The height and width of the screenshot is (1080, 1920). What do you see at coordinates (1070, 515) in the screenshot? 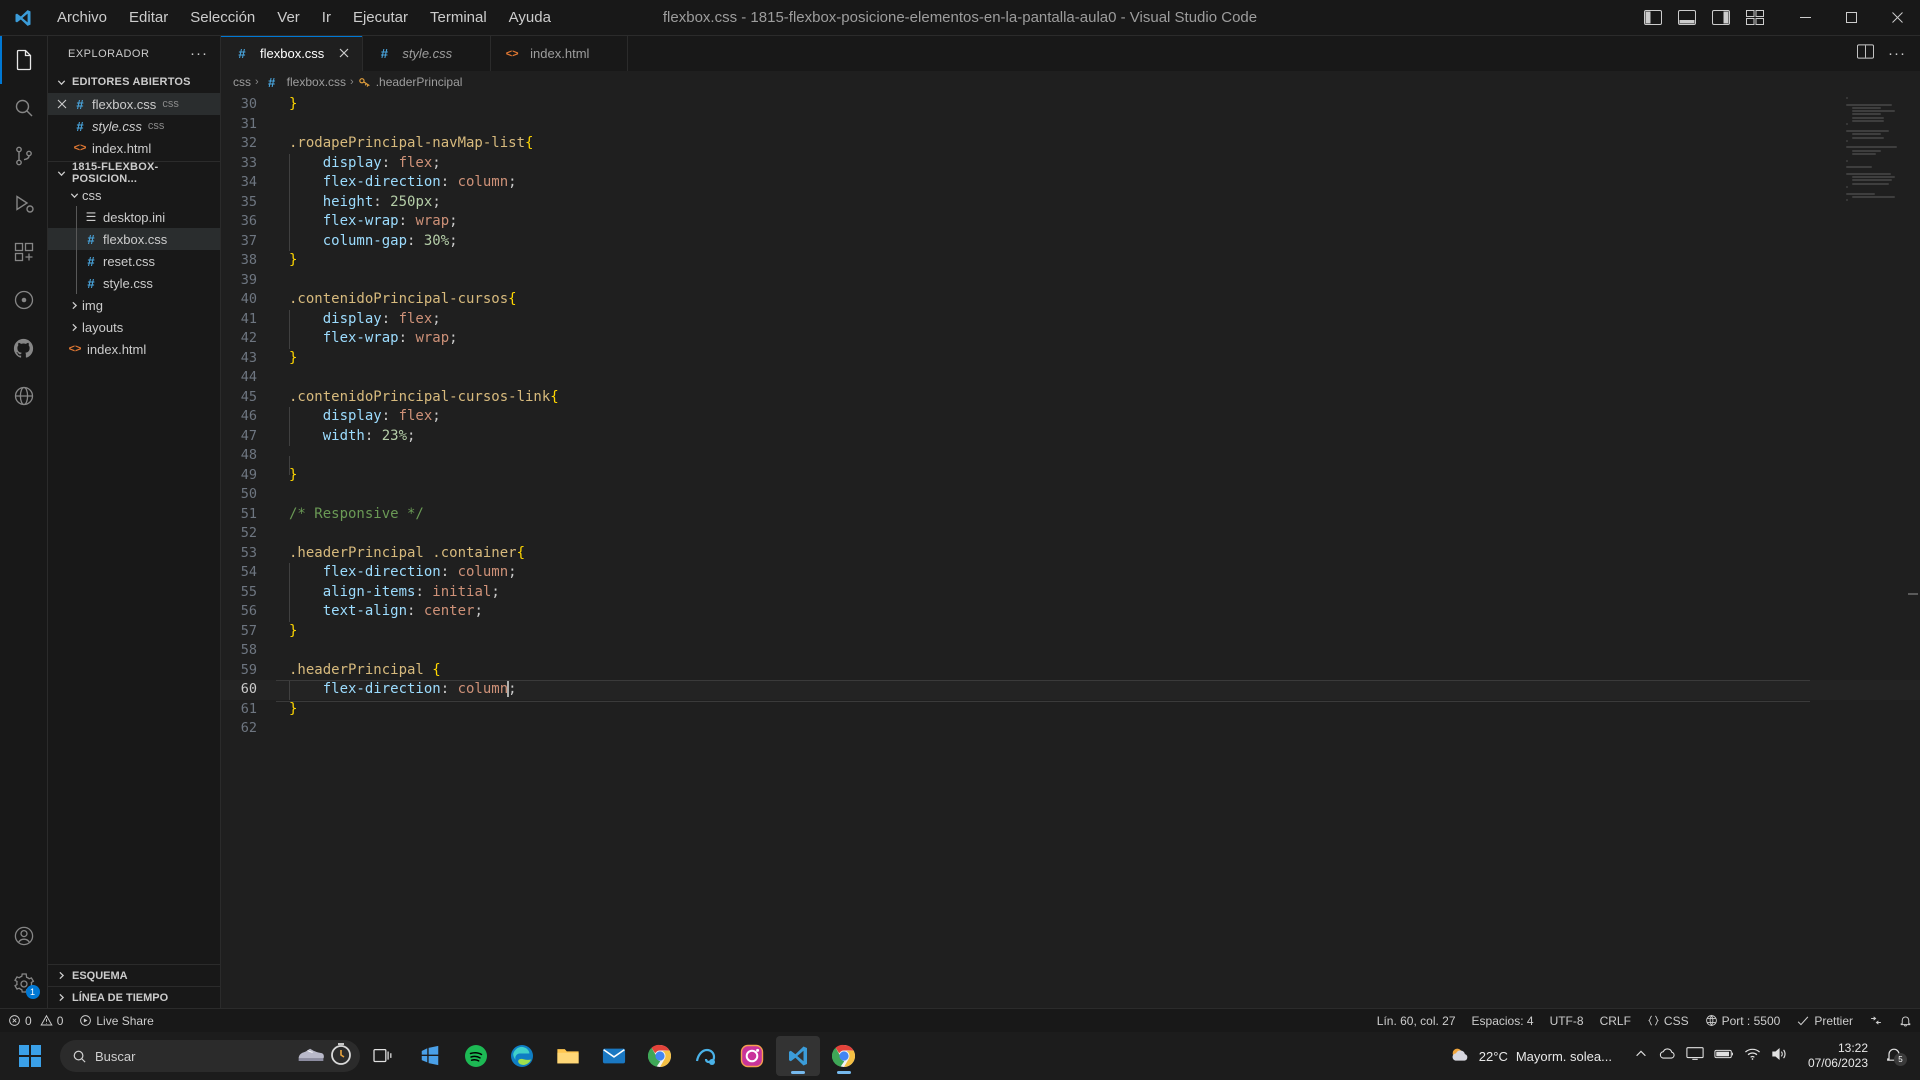
I see `code-line: 51 /* Responsive */` at bounding box center [1070, 515].